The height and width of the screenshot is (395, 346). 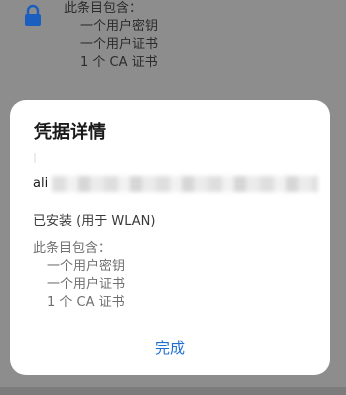 What do you see at coordinates (33, 16) in the screenshot?
I see `lock-icon` at bounding box center [33, 16].